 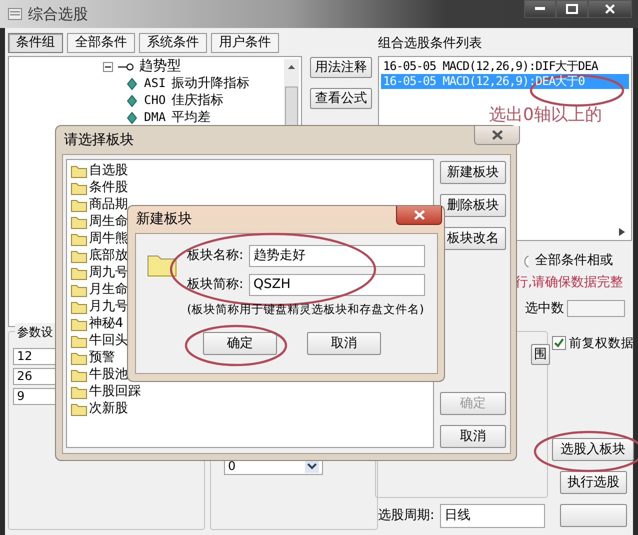 What do you see at coordinates (99, 140) in the screenshot?
I see `dialog-title: 请选择板块` at bounding box center [99, 140].